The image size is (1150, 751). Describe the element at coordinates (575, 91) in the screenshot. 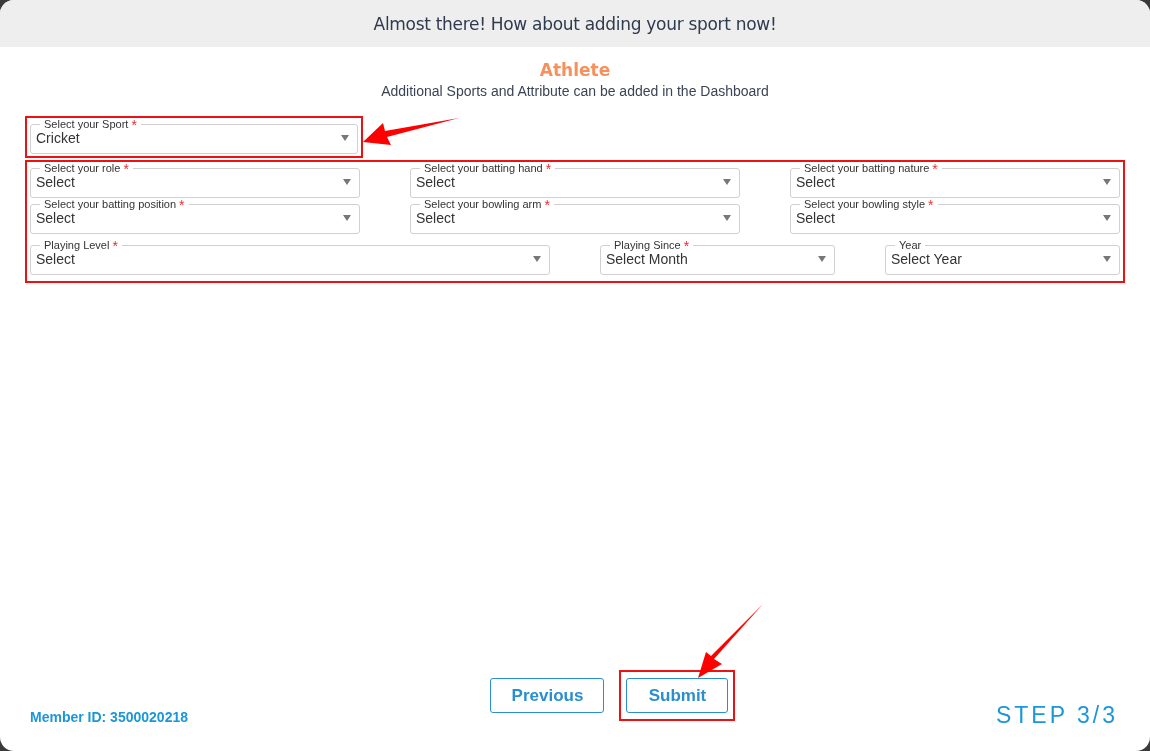

I see `section-subtitle: Additional Sports and Attribute can be added in the Dashboard` at that location.